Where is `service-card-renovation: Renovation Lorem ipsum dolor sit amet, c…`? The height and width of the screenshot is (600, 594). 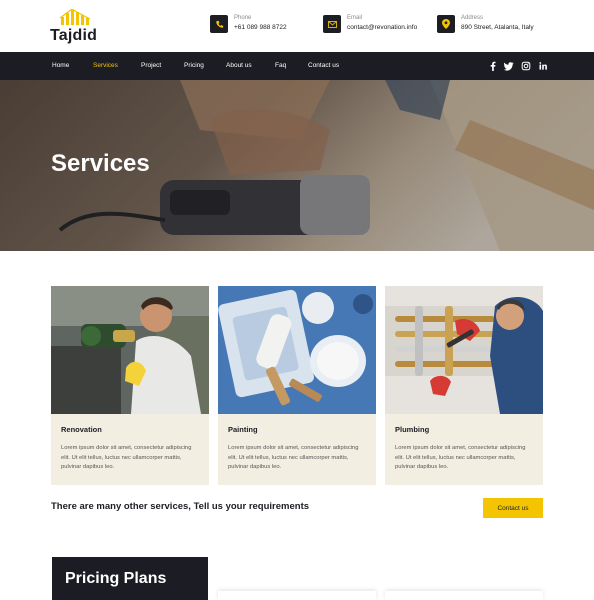 service-card-renovation: Renovation Lorem ipsum dolor sit amet, c… is located at coordinates (130, 385).